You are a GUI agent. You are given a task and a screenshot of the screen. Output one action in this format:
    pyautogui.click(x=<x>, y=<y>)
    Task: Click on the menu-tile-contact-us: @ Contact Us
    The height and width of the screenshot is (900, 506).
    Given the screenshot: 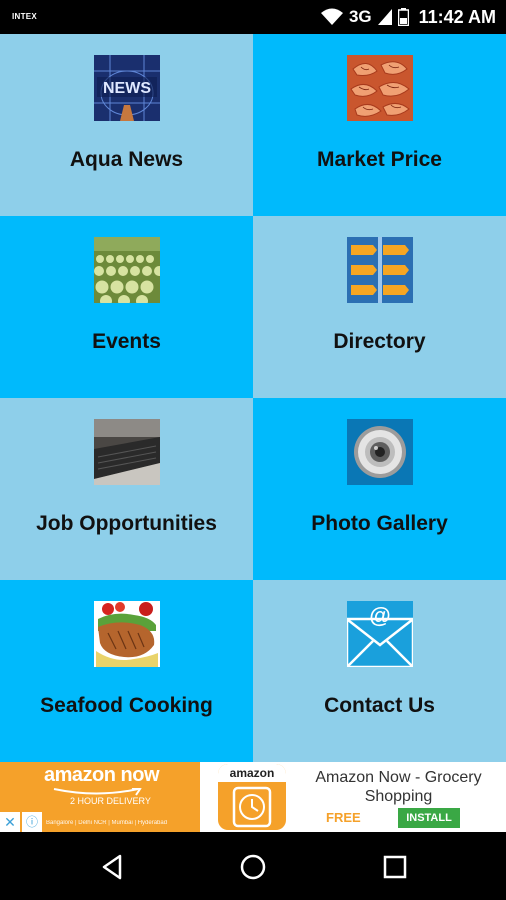 What is the action you would take?
    pyautogui.click(x=379, y=671)
    